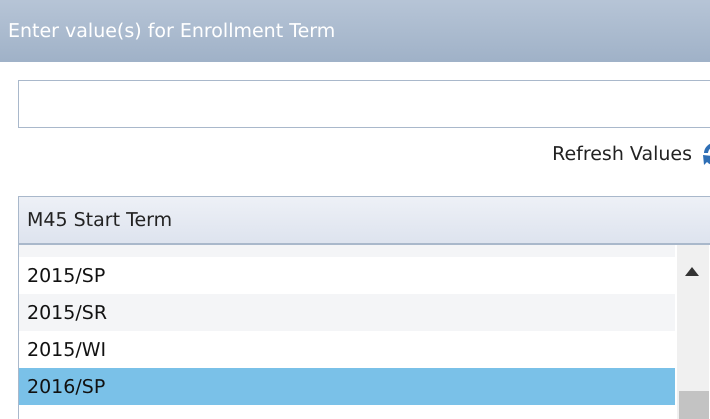 Image resolution: width=710 pixels, height=419 pixels. I want to click on refresh-values-link: Refresh Values, so click(622, 154).